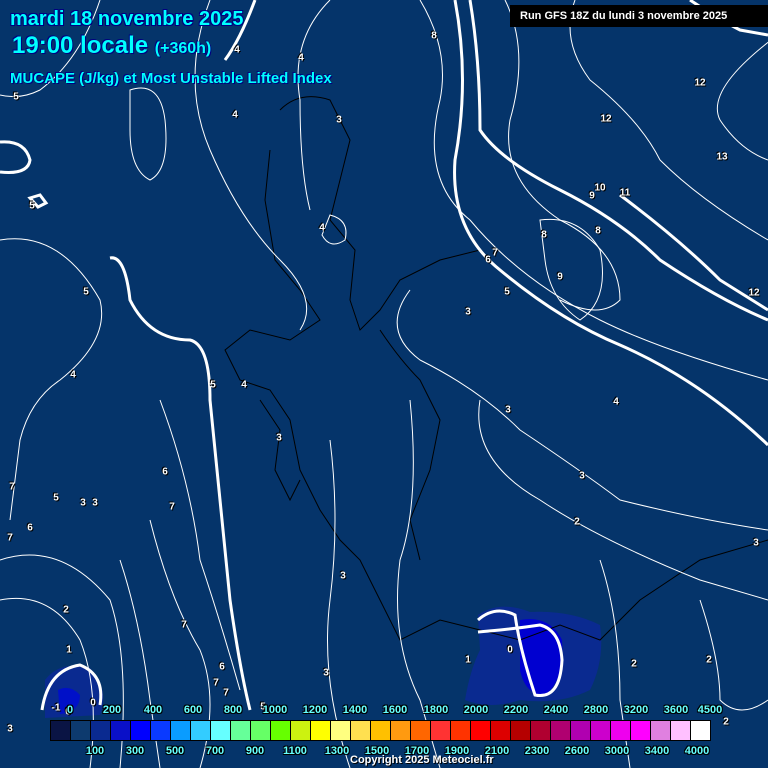 The image size is (768, 768). I want to click on contour-label: -1, so click(56, 708).